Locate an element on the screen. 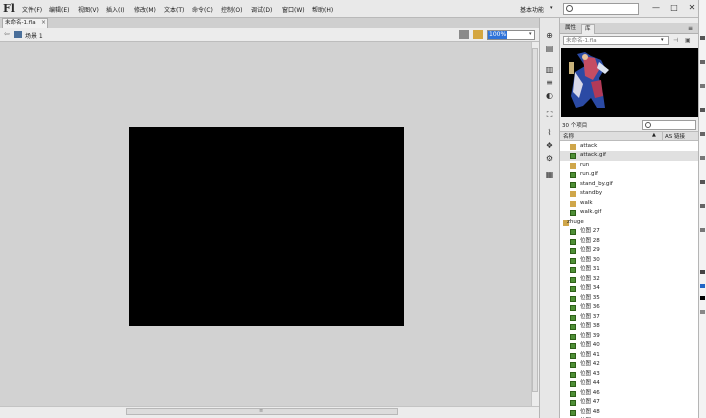 This screenshot has height=418, width=706. minimize-button: — is located at coordinates (656, 7).